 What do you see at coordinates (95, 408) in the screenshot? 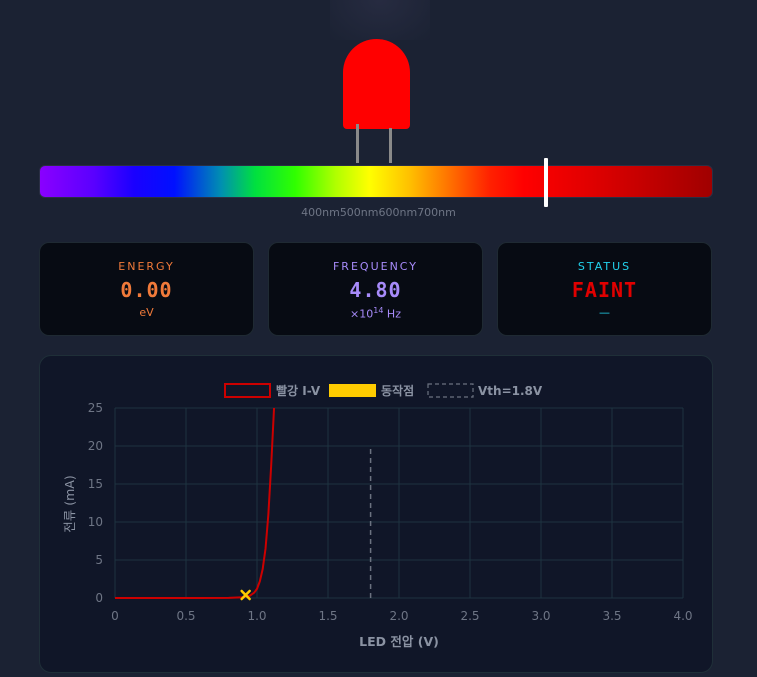
I see `y-tick-label: 25` at bounding box center [95, 408].